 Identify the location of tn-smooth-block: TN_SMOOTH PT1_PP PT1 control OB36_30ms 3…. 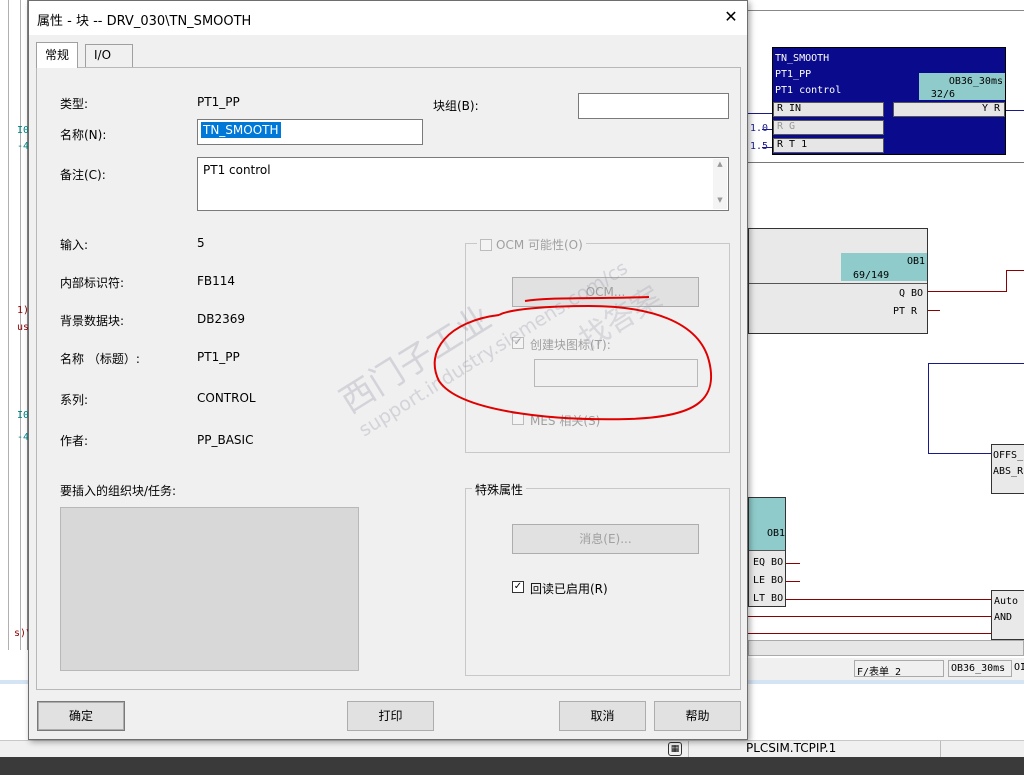
(889, 101).